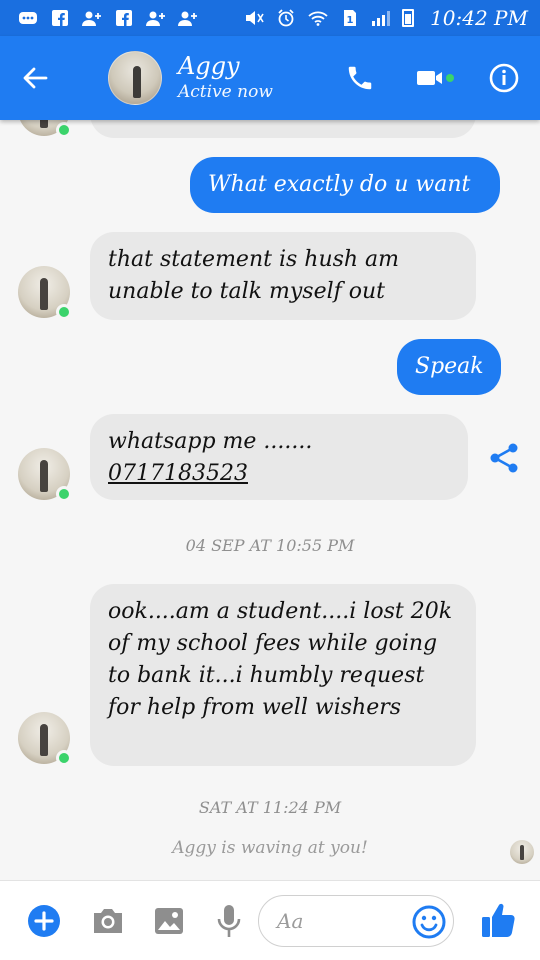 Image resolution: width=540 pixels, height=960 pixels. I want to click on svg-text: 1, so click(350, 20).